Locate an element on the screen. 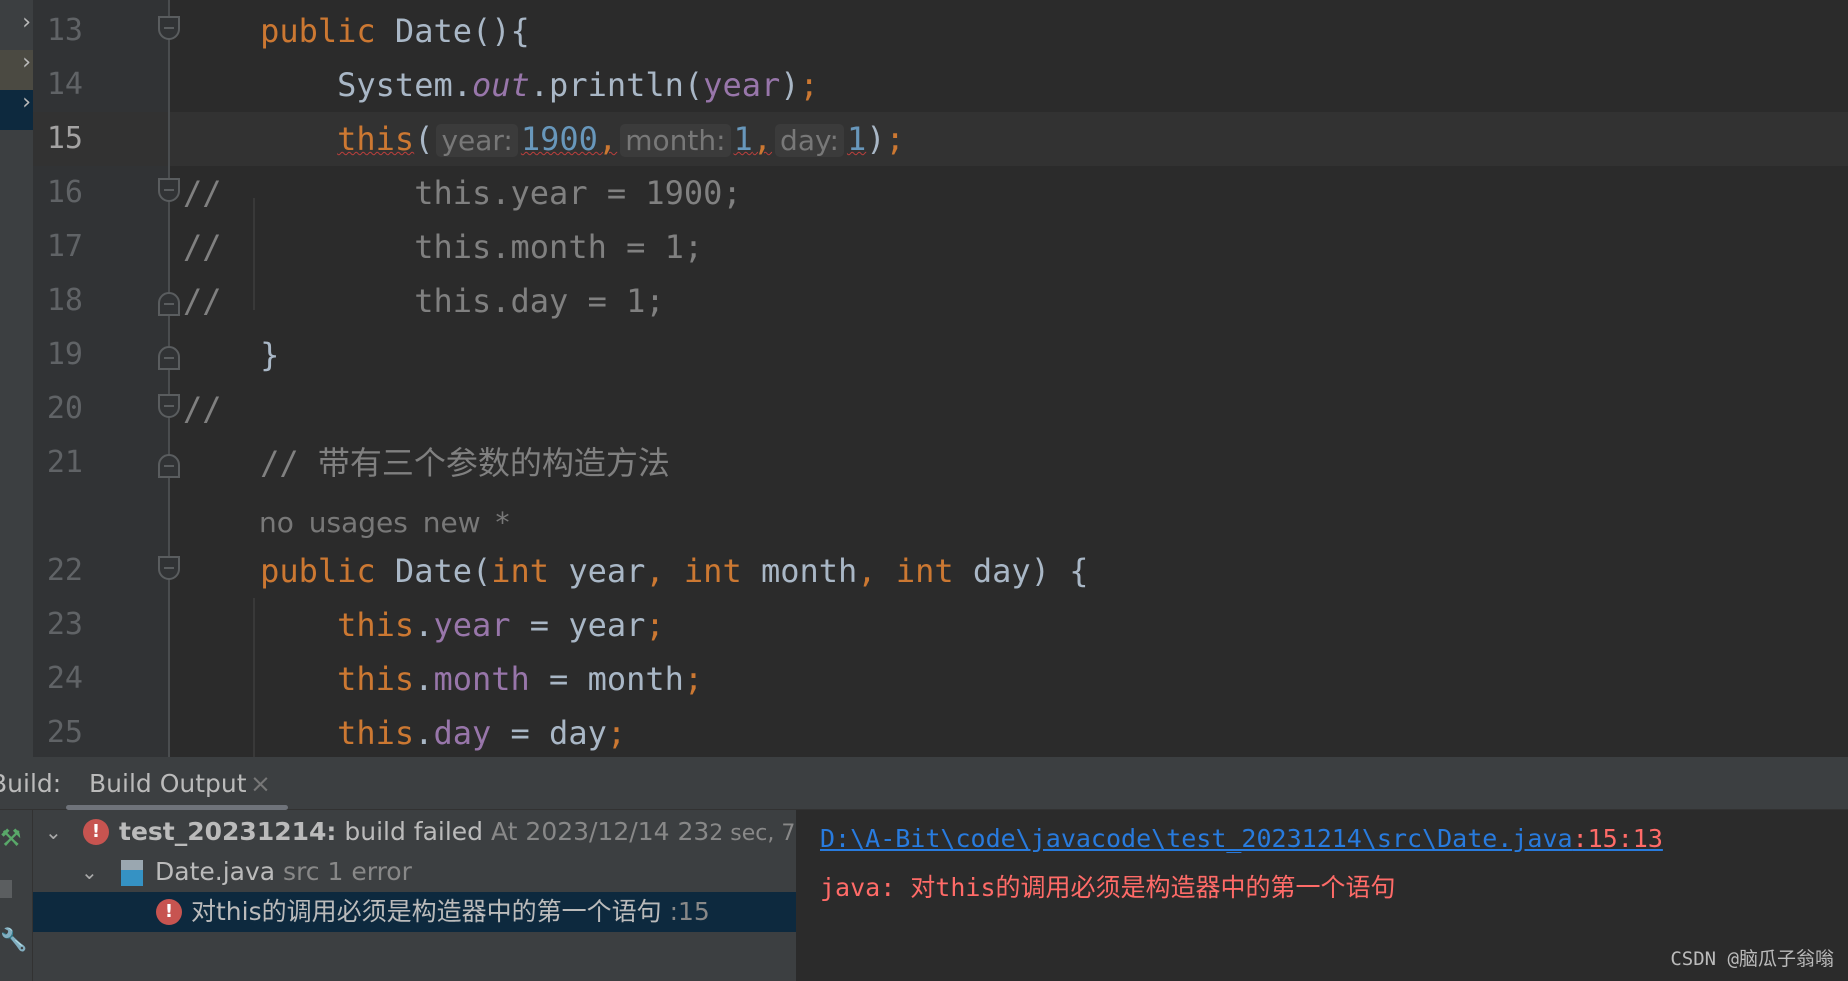 Image resolution: width=1848 pixels, height=981 pixels. code-line: // this.year = 1900; is located at coordinates (462, 193).